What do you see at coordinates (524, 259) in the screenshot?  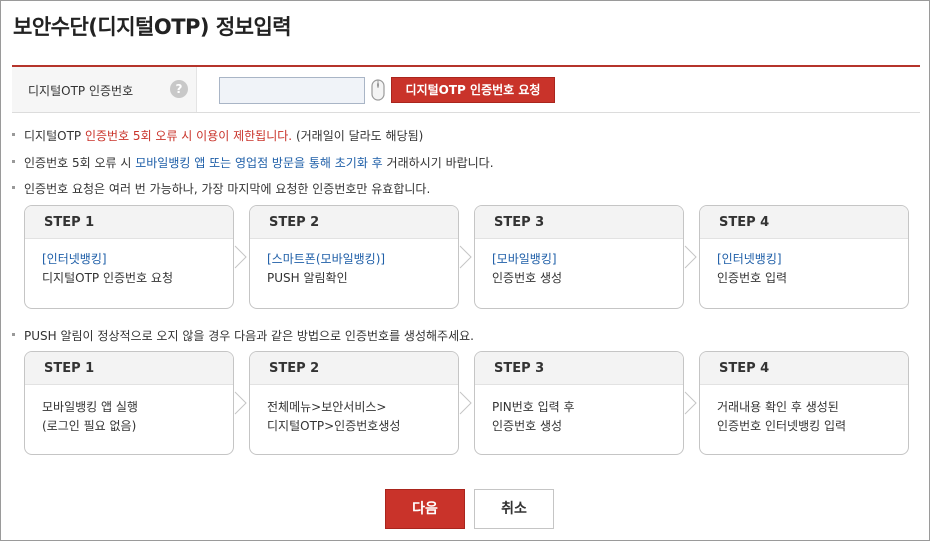 I see `step-line-1: [모바일뱅킹]` at bounding box center [524, 259].